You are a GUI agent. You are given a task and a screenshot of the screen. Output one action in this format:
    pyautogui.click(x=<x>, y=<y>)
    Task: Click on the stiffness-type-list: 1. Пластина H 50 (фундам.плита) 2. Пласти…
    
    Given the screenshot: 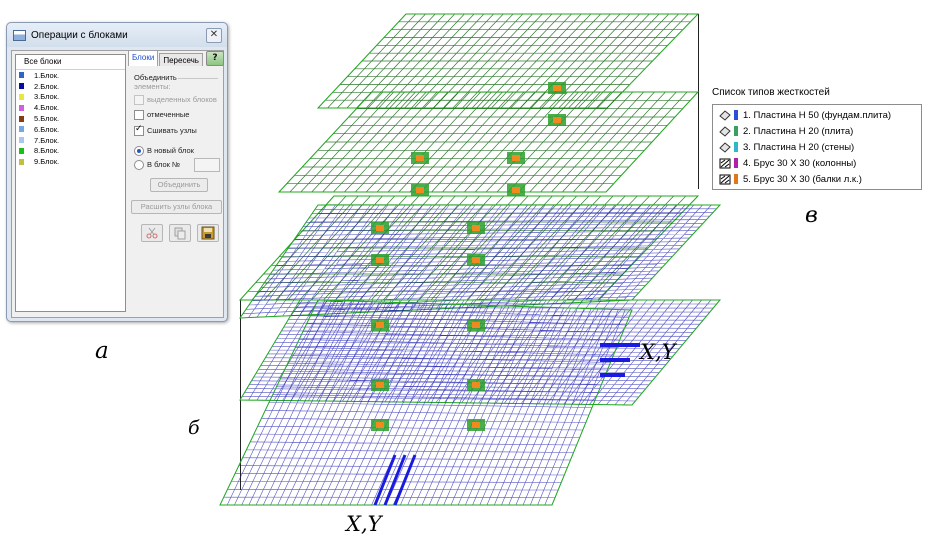 What is the action you would take?
    pyautogui.click(x=817, y=147)
    